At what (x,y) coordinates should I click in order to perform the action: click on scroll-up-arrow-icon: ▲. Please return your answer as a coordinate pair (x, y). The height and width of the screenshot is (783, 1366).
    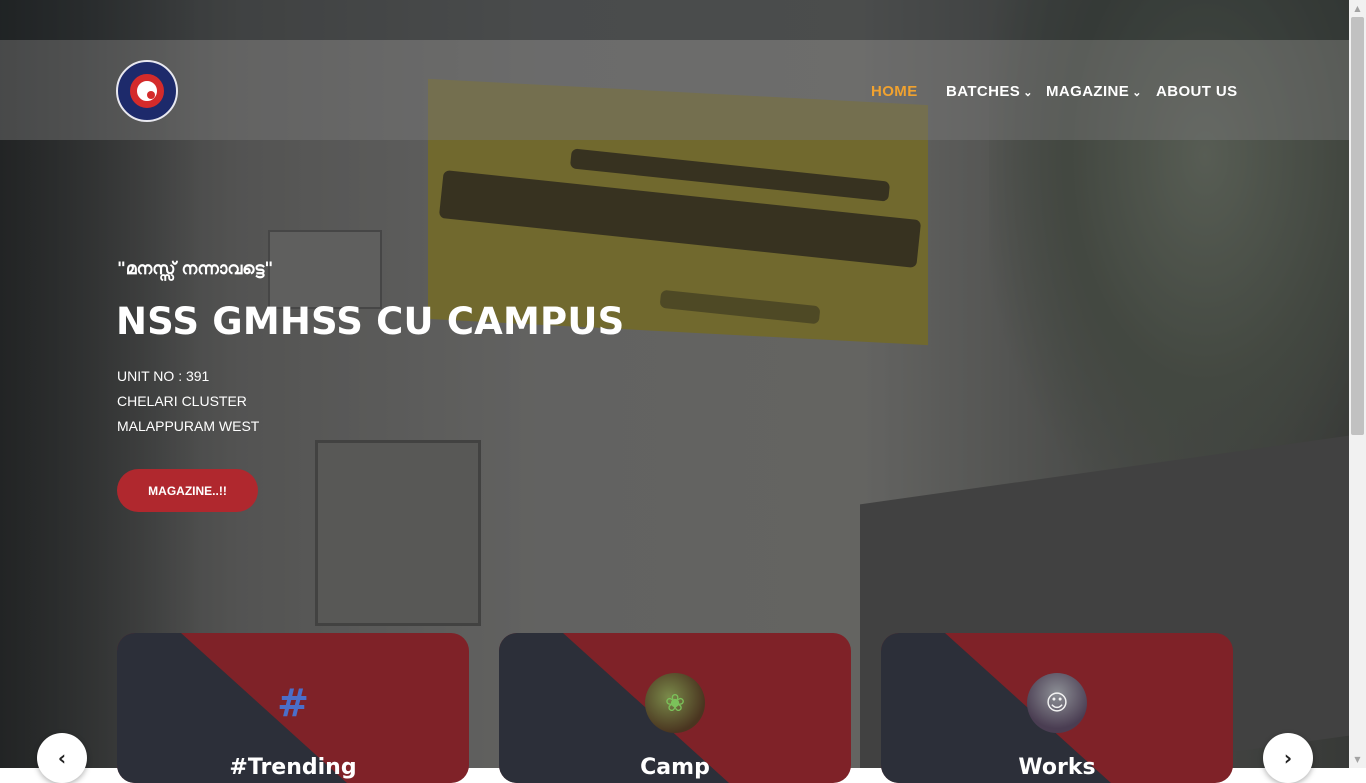
    Looking at the image, I should click on (1357, 8).